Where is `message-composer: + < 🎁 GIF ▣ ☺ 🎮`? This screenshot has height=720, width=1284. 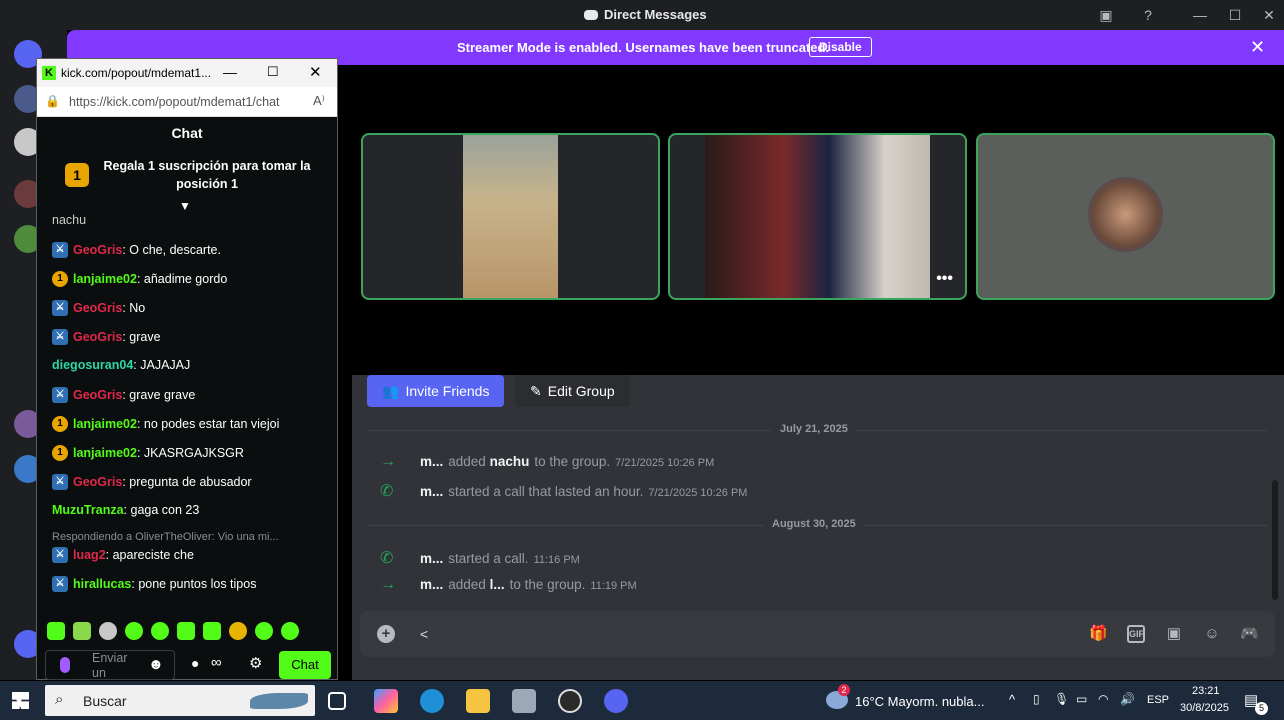 message-composer: + < 🎁 GIF ▣ ☺ 🎮 is located at coordinates (817, 634).